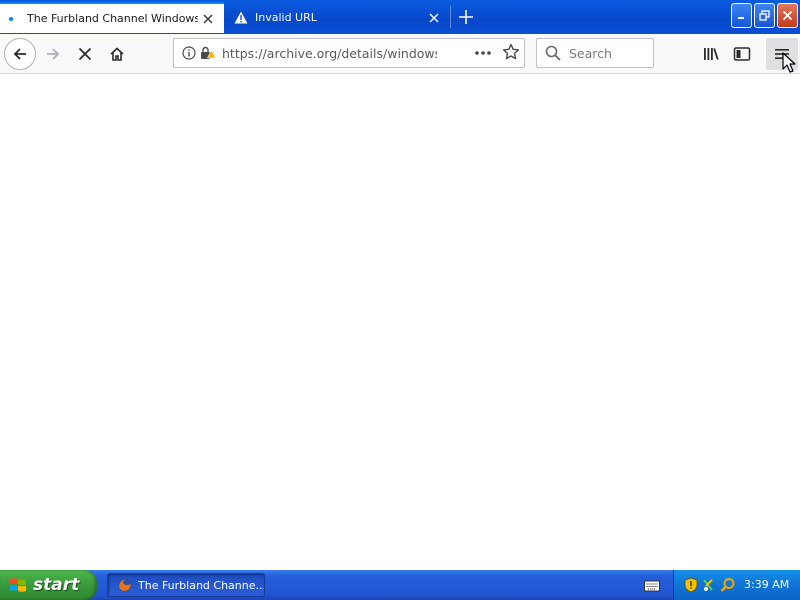 The width and height of the screenshot is (800, 600). Describe the element at coordinates (691, 585) in the screenshot. I see `security-shield-icon` at that location.